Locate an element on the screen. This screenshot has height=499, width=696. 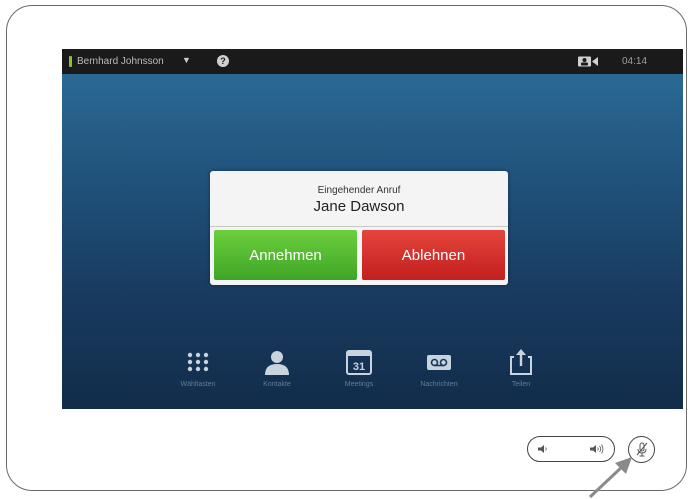
caller-name: Jane Dawson is located at coordinates (359, 206).